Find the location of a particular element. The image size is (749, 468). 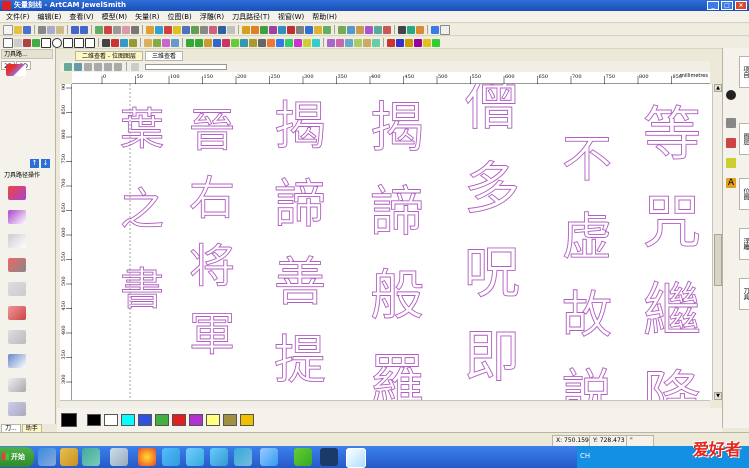

star-icon is located at coordinates (79, 42).